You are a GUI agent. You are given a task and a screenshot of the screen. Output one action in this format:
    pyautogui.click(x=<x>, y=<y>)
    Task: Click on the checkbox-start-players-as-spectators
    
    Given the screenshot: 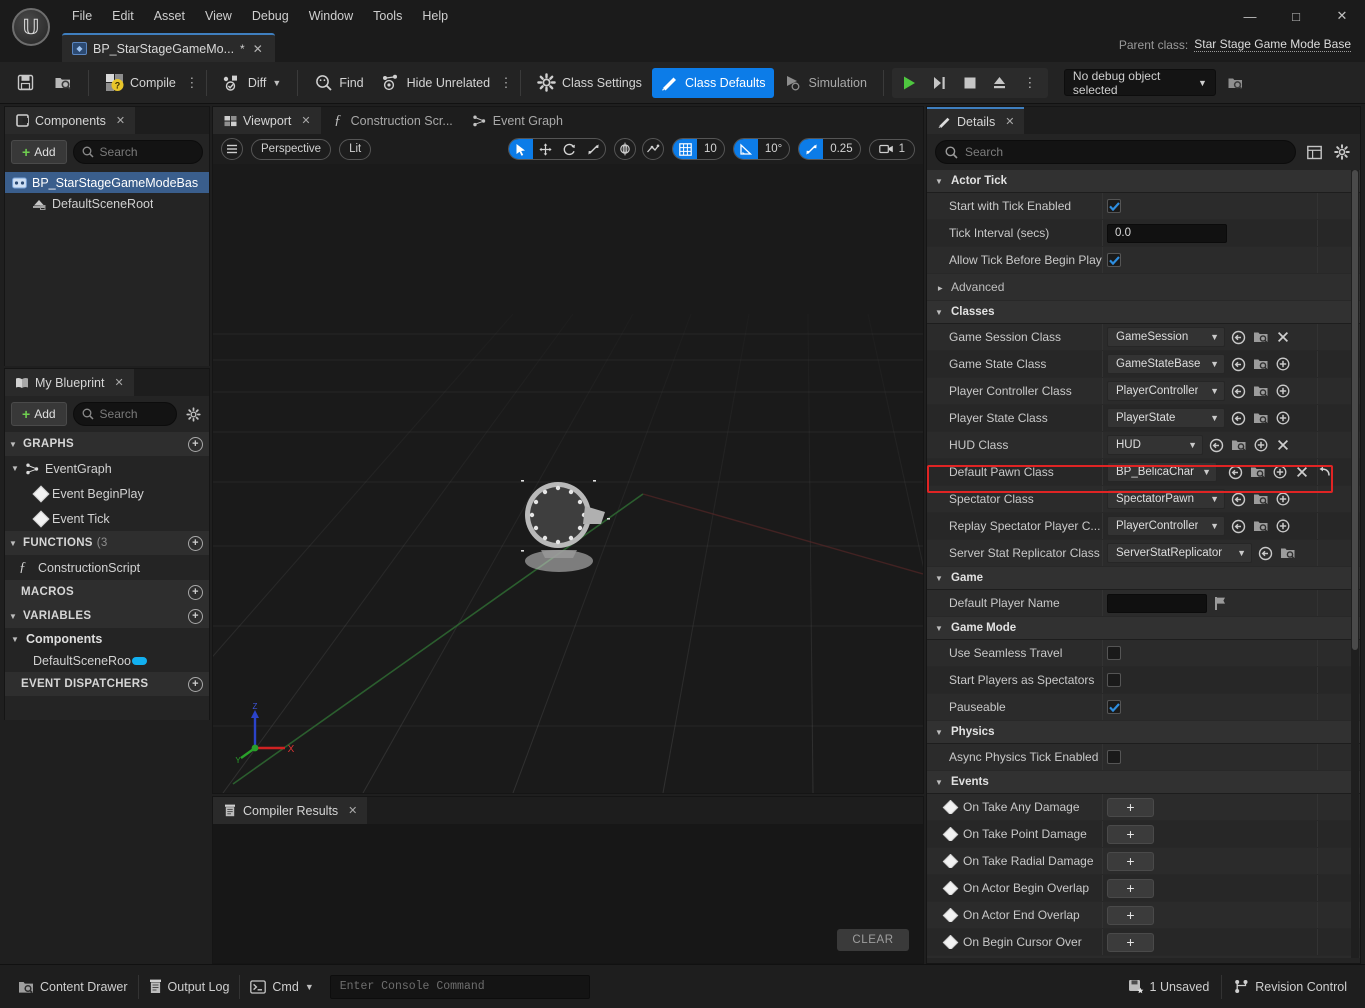 What is the action you would take?
    pyautogui.click(x=1114, y=680)
    